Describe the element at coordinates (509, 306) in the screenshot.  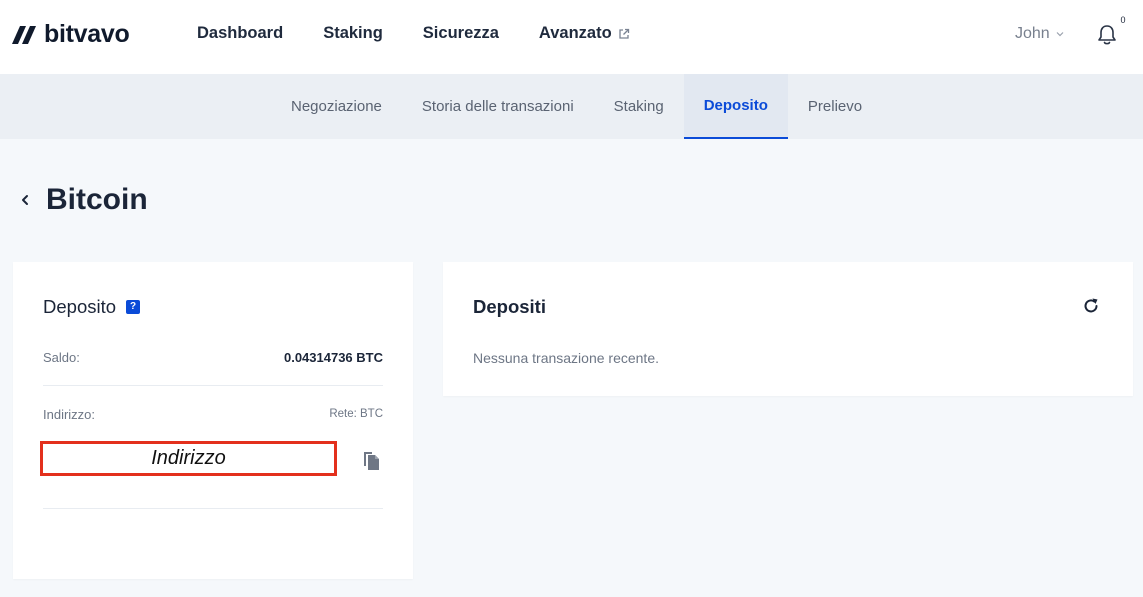
I see `deposits-title: Depositi` at that location.